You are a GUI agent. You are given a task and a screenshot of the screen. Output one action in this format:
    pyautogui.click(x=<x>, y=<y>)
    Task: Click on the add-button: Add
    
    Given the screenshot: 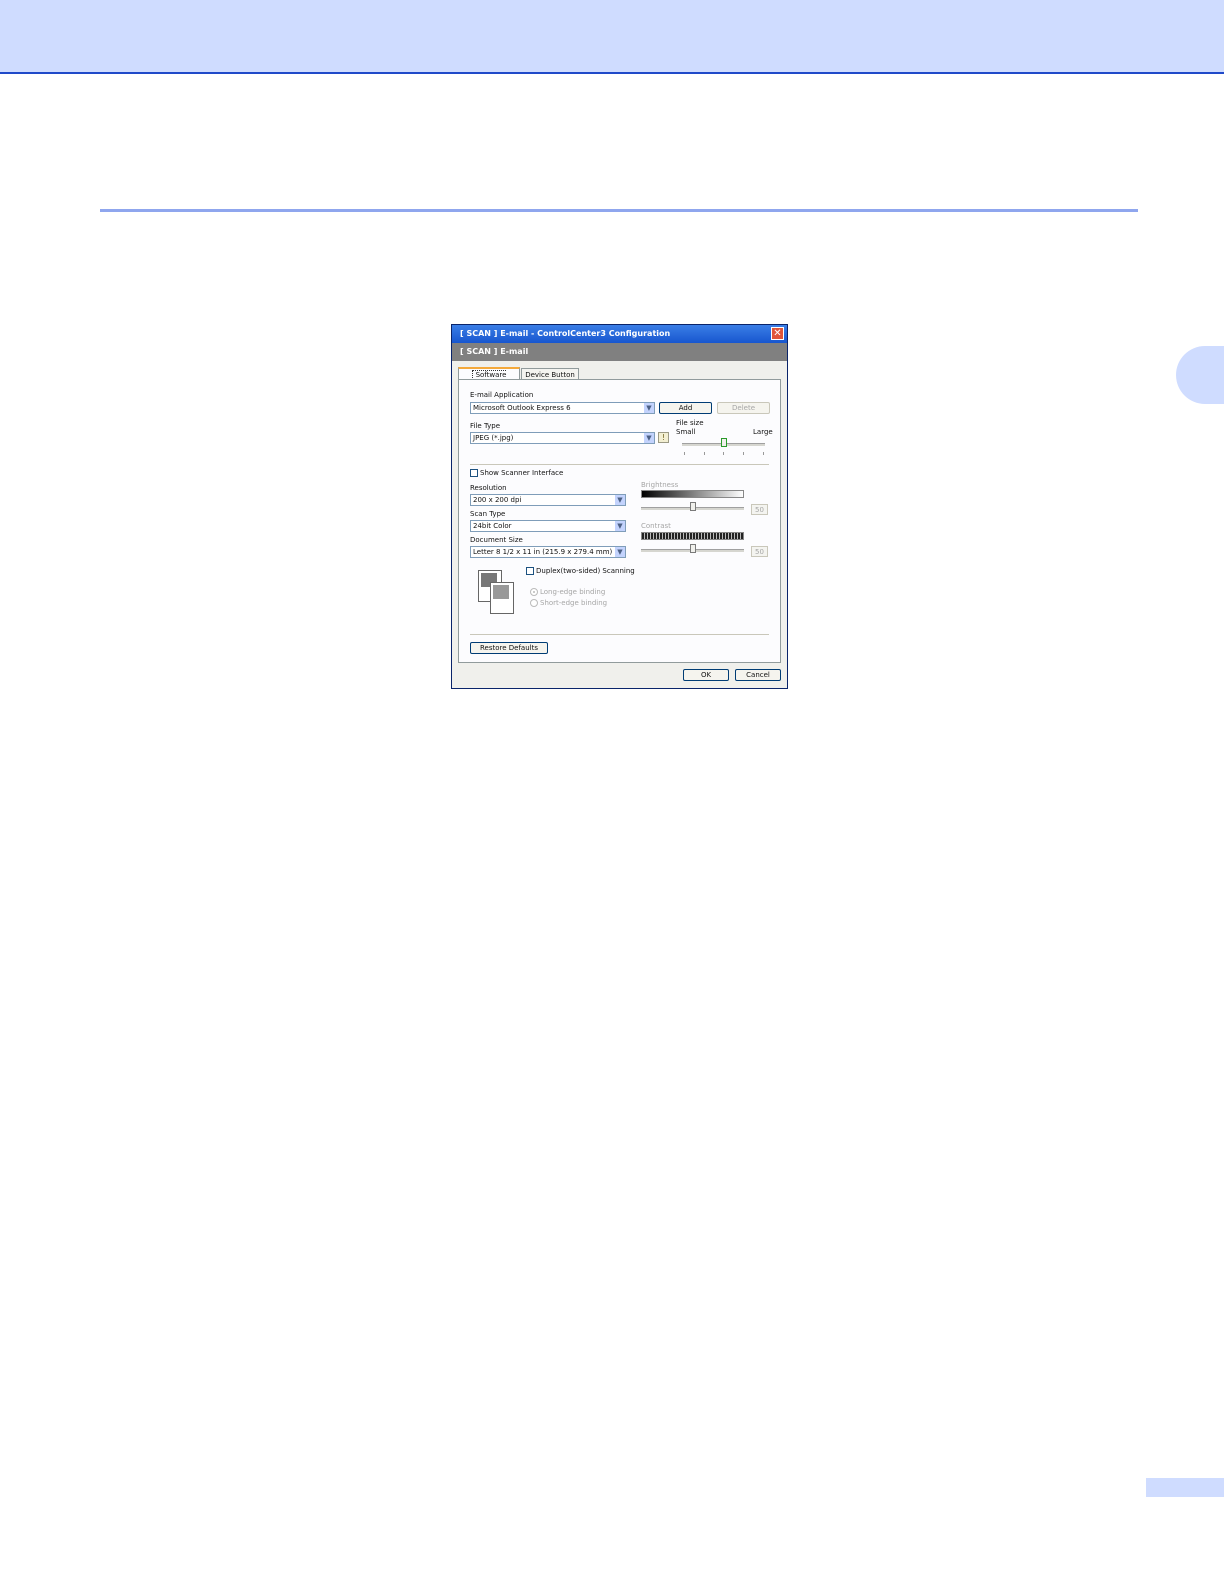 What is the action you would take?
    pyautogui.click(x=685, y=408)
    